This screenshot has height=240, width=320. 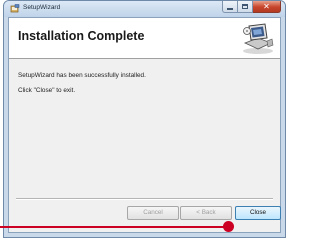 What do you see at coordinates (114, 227) in the screenshot?
I see `callout-pointer-line` at bounding box center [114, 227].